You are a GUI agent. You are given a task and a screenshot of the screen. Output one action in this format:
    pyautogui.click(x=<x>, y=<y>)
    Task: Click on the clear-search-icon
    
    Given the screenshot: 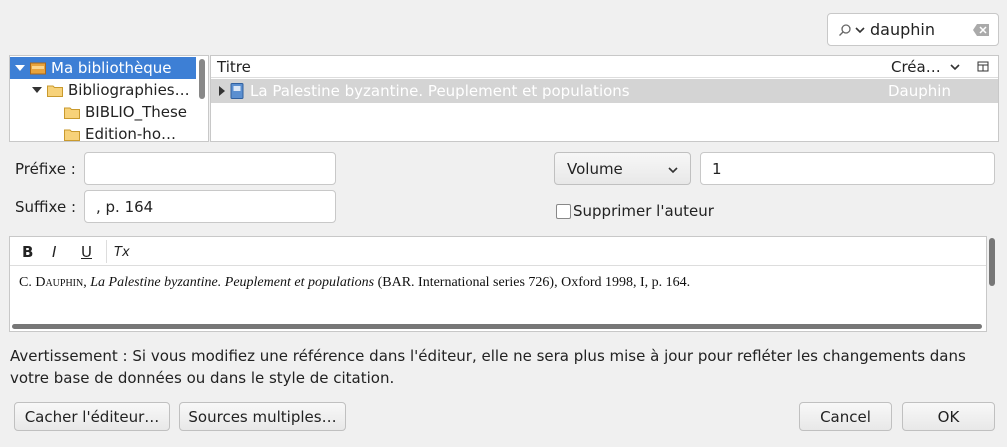 What is the action you would take?
    pyautogui.click(x=981, y=30)
    